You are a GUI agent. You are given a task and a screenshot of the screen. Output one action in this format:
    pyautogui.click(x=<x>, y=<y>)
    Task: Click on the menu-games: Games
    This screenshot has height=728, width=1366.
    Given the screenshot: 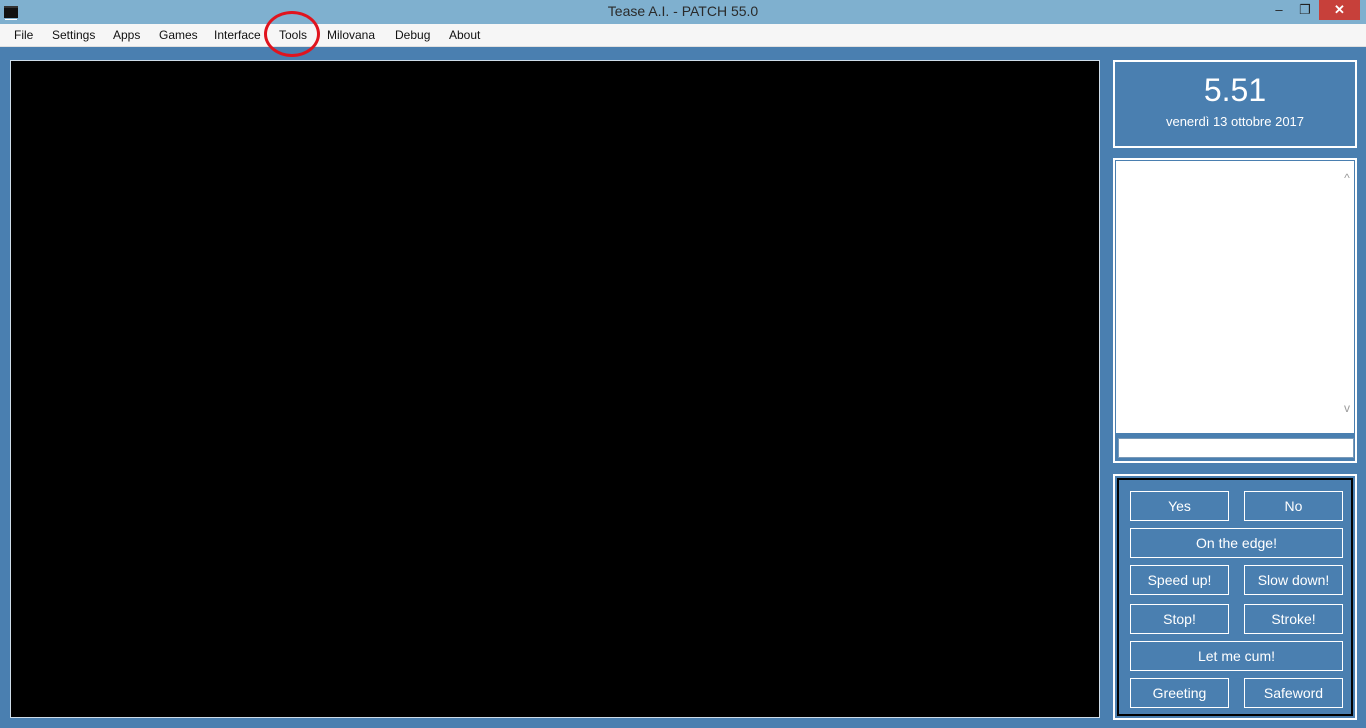 What is the action you would take?
    pyautogui.click(x=178, y=35)
    